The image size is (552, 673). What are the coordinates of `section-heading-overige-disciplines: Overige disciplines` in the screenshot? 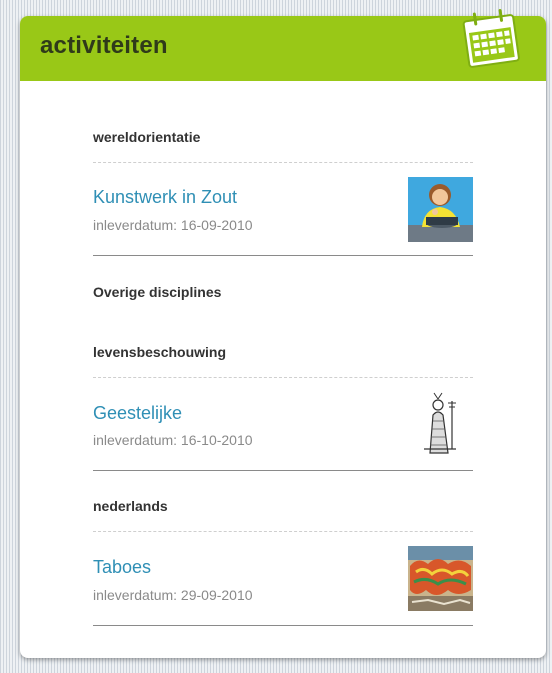 It's located at (157, 292).